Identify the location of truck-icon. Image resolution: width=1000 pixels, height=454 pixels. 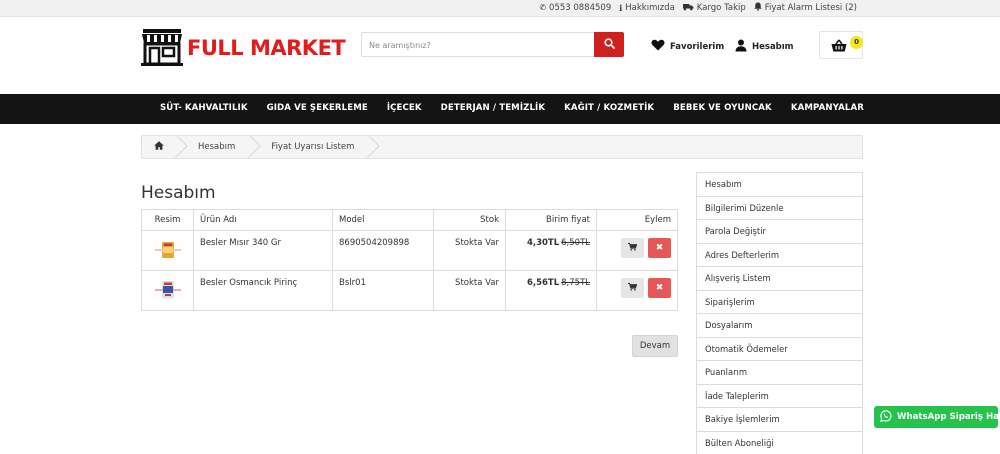
(688, 8).